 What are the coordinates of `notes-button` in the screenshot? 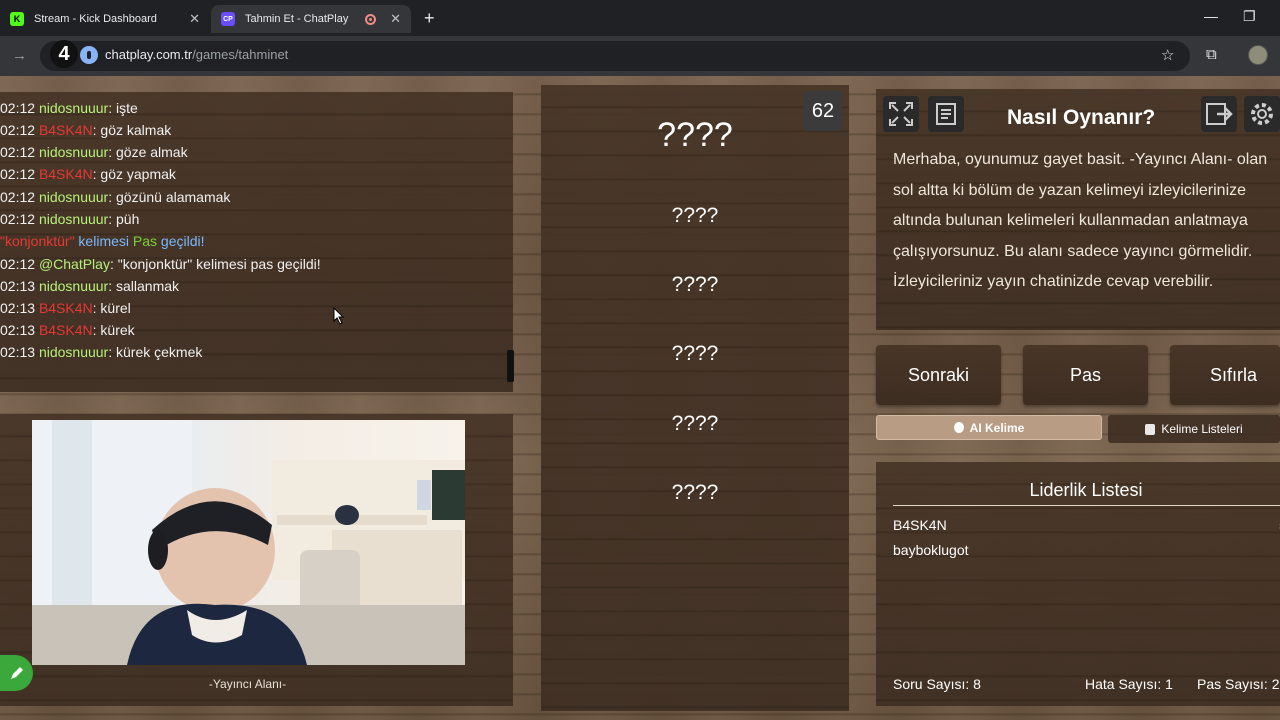 It's located at (946, 114).